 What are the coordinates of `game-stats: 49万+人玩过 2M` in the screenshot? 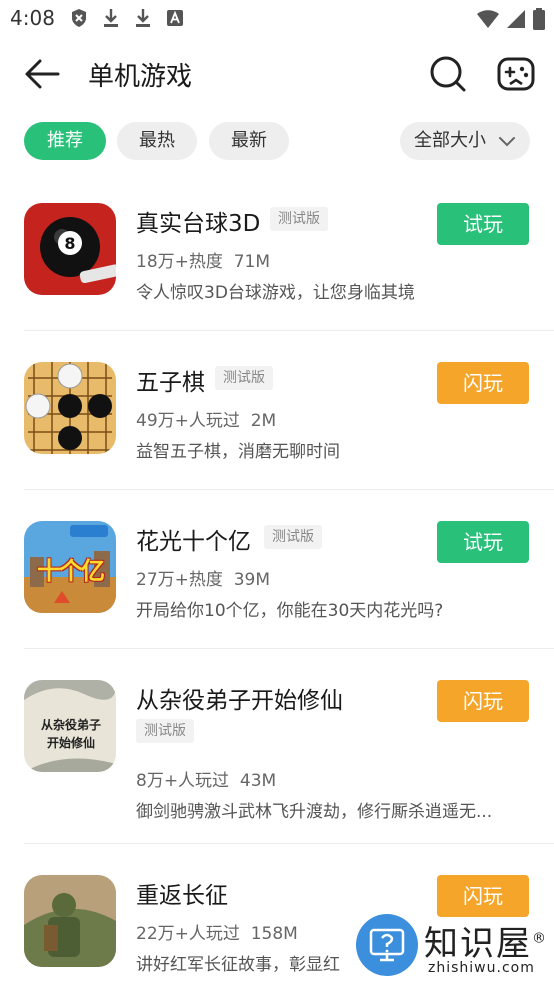 It's located at (206, 418).